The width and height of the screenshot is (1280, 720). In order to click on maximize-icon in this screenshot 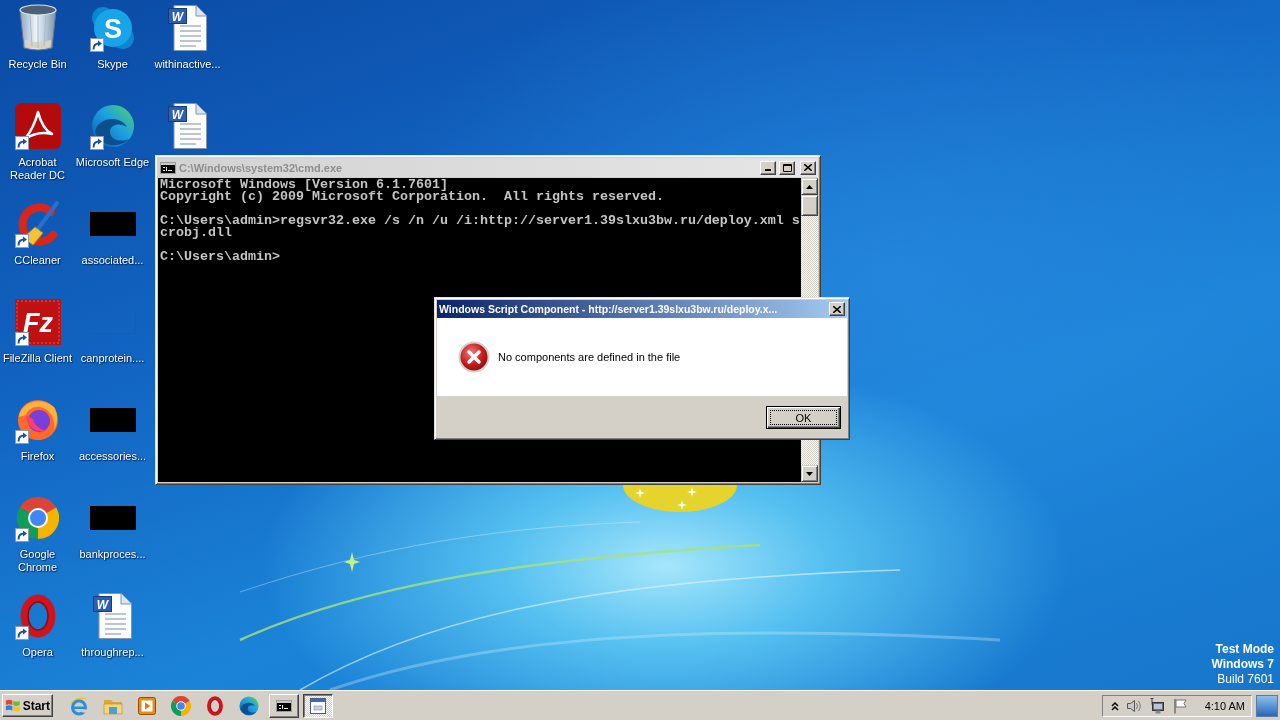, I will do `click(787, 167)`.